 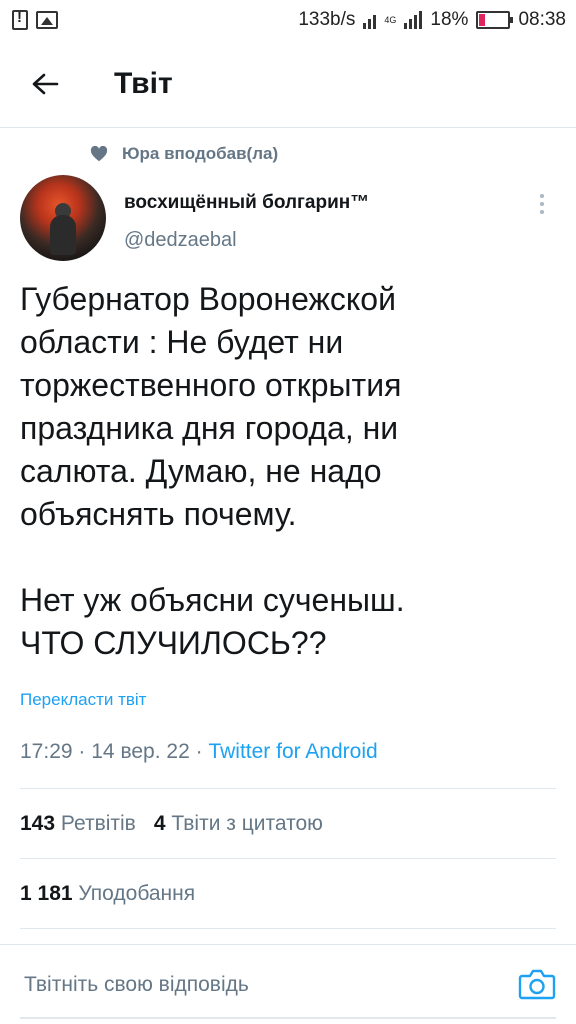 What do you see at coordinates (46, 893) in the screenshot?
I see `likes-count: 1 181` at bounding box center [46, 893].